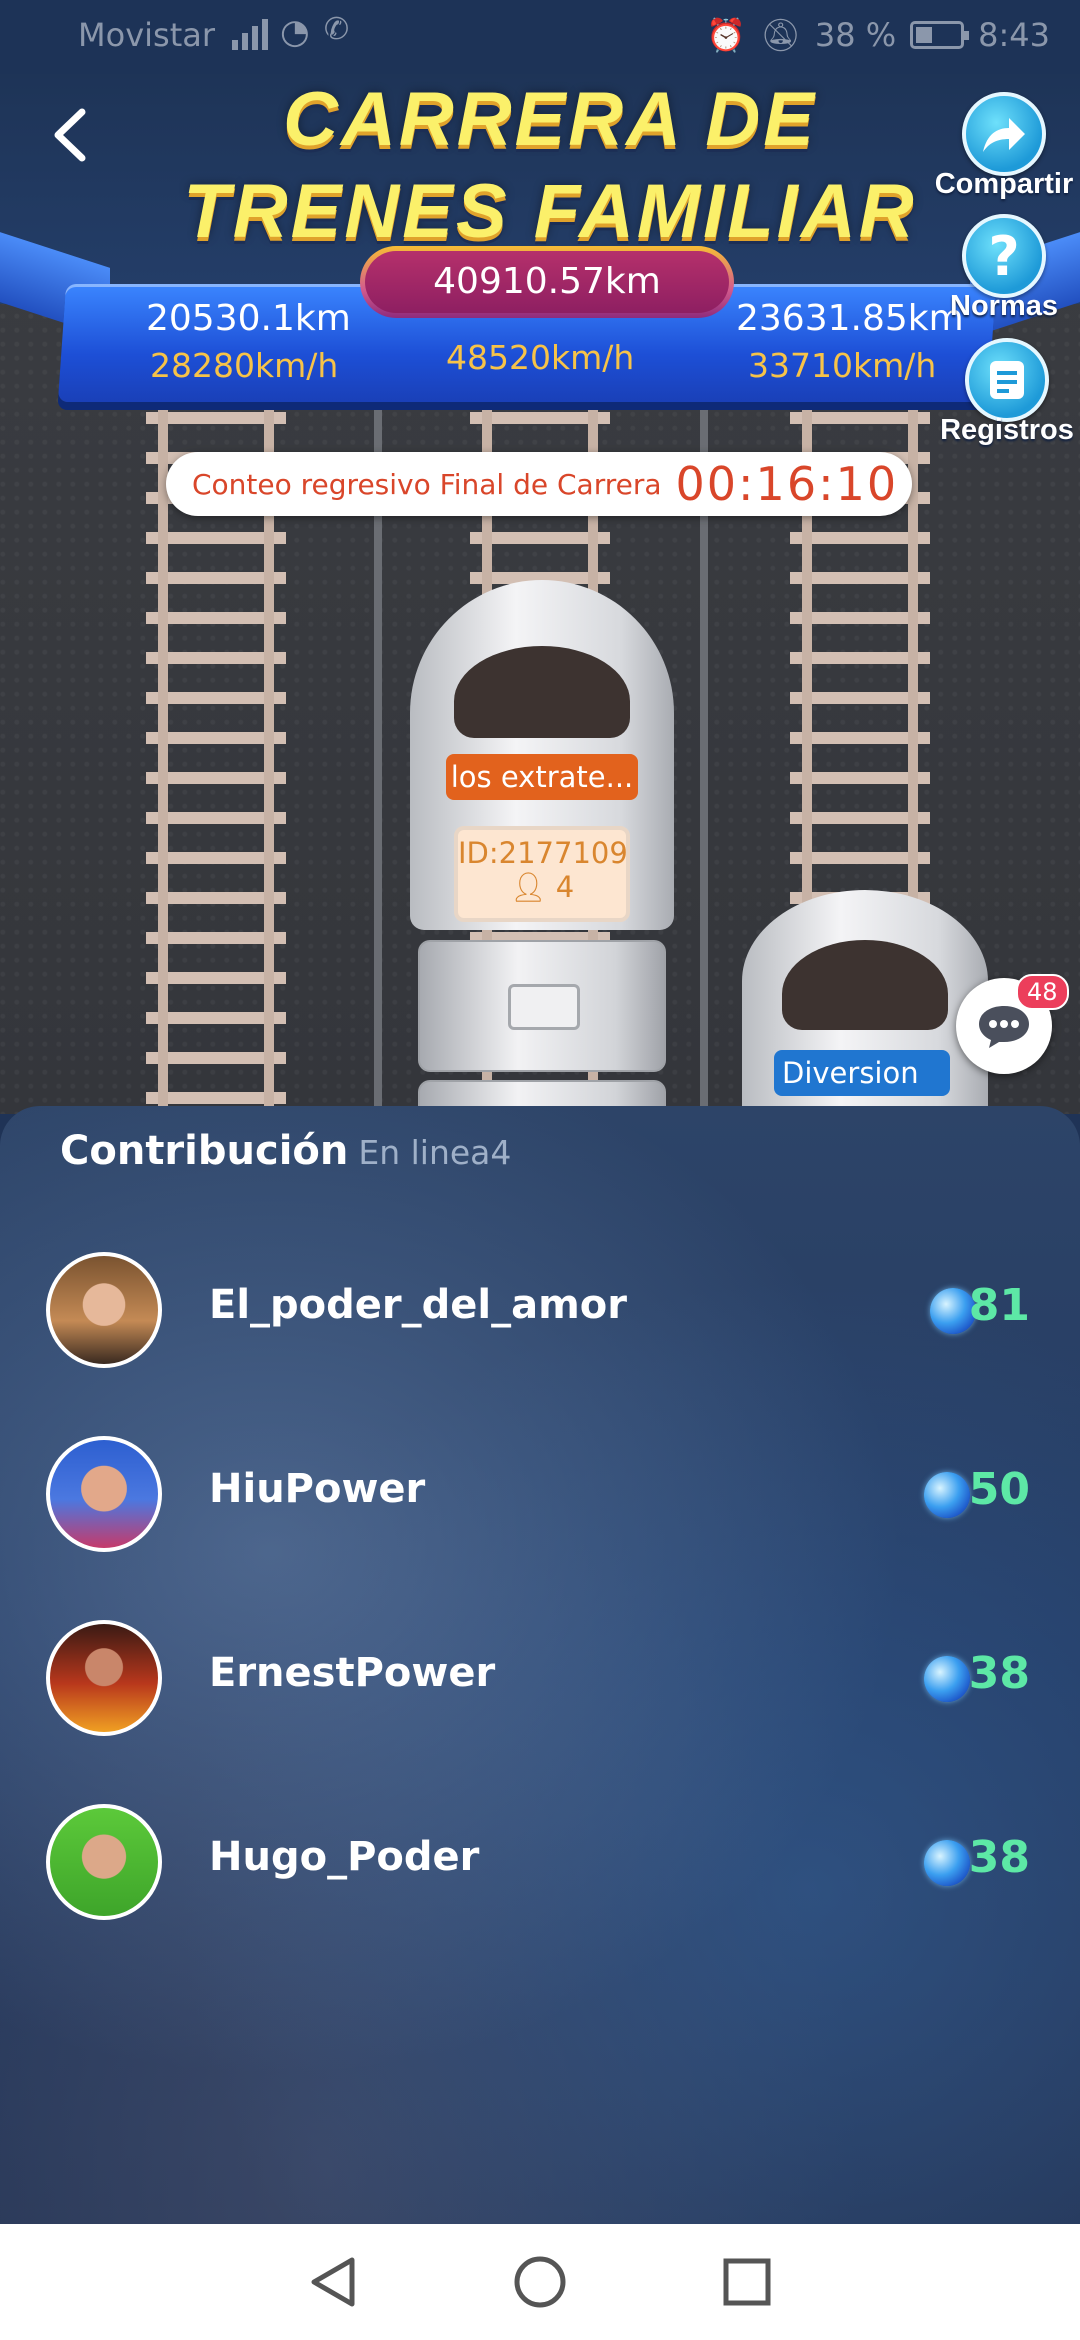 The image size is (1080, 2340). What do you see at coordinates (999, 1305) in the screenshot?
I see `contributor-score: 81` at bounding box center [999, 1305].